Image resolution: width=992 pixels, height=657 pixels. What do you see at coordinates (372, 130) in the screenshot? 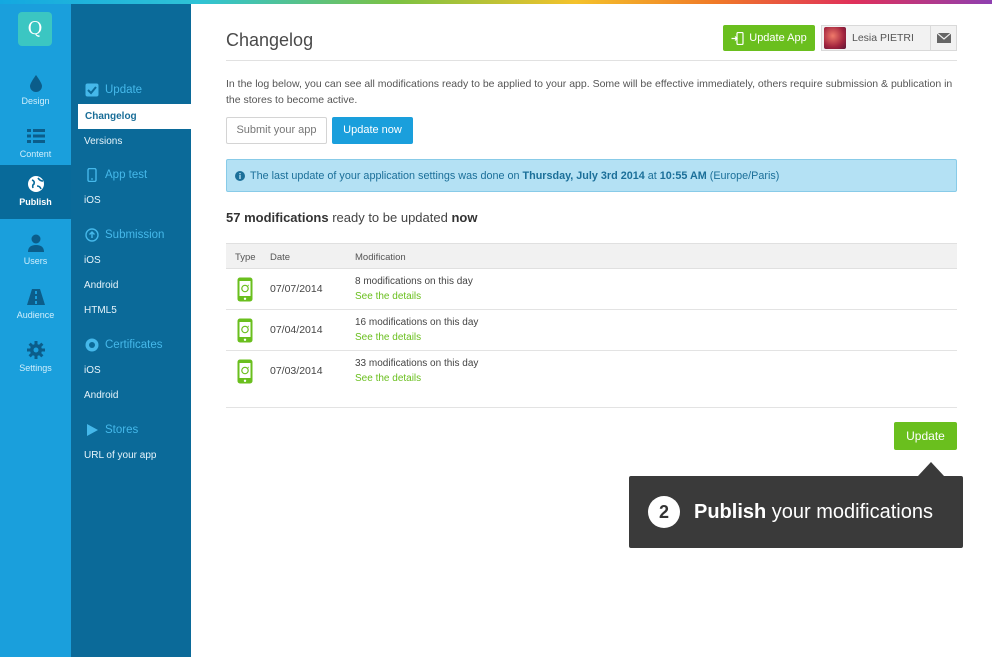
I see `update-now-button: Update now` at bounding box center [372, 130].